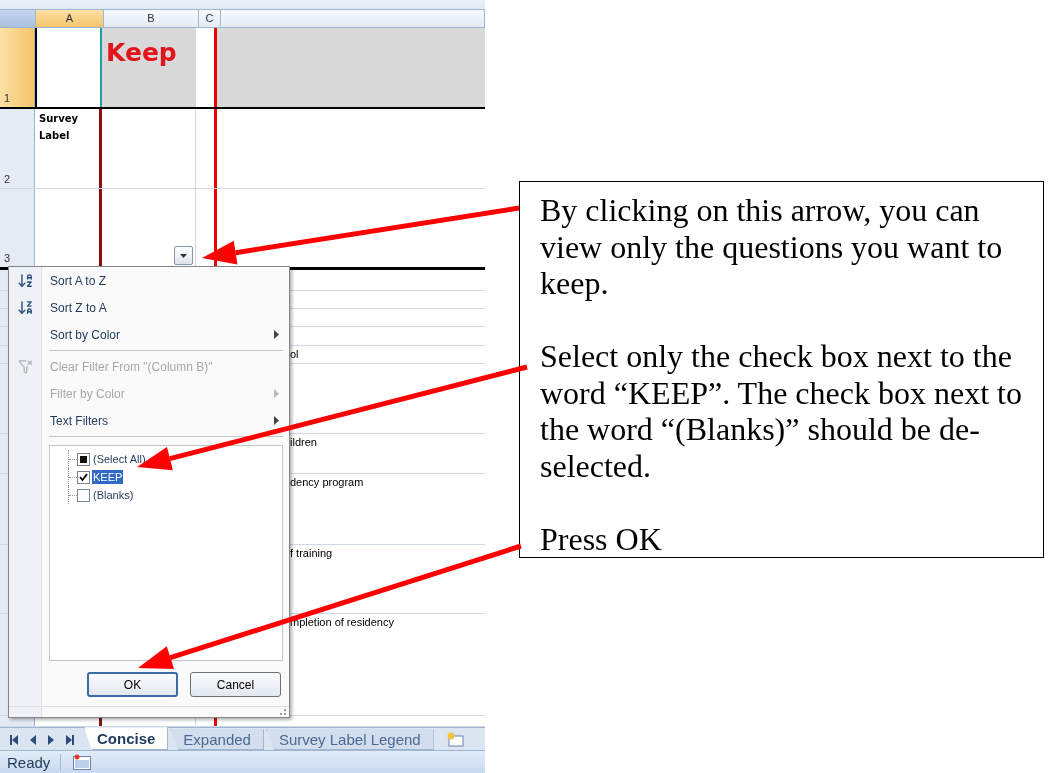 Image resolution: width=1059 pixels, height=773 pixels. I want to click on instruction-text: By clicking on this arrow, you can view only the questions you want to keep., so click(772, 247).